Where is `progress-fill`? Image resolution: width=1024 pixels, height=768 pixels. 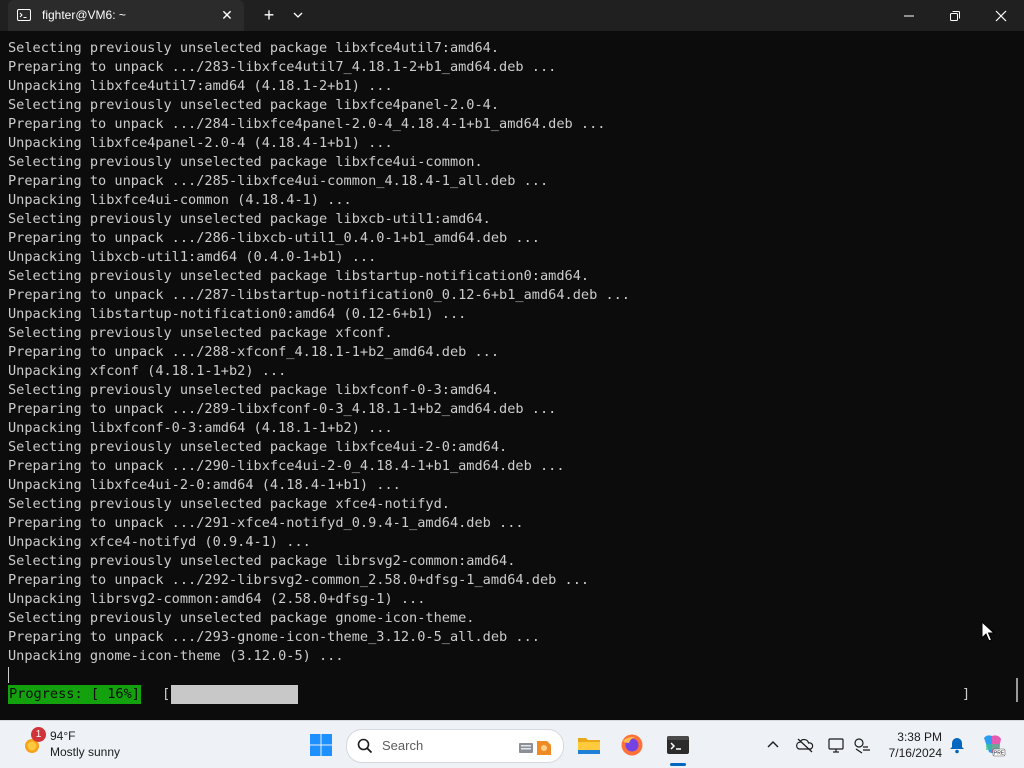 progress-fill is located at coordinates (235, 694).